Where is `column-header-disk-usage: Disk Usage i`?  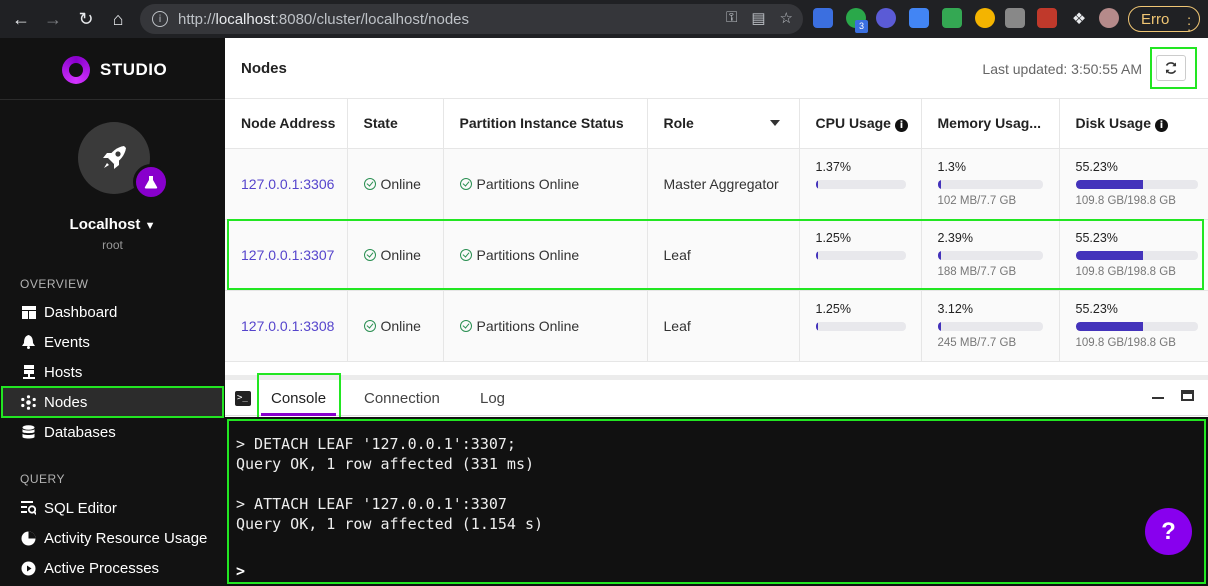
column-header-disk-usage: Disk Usage i is located at coordinates (1133, 124).